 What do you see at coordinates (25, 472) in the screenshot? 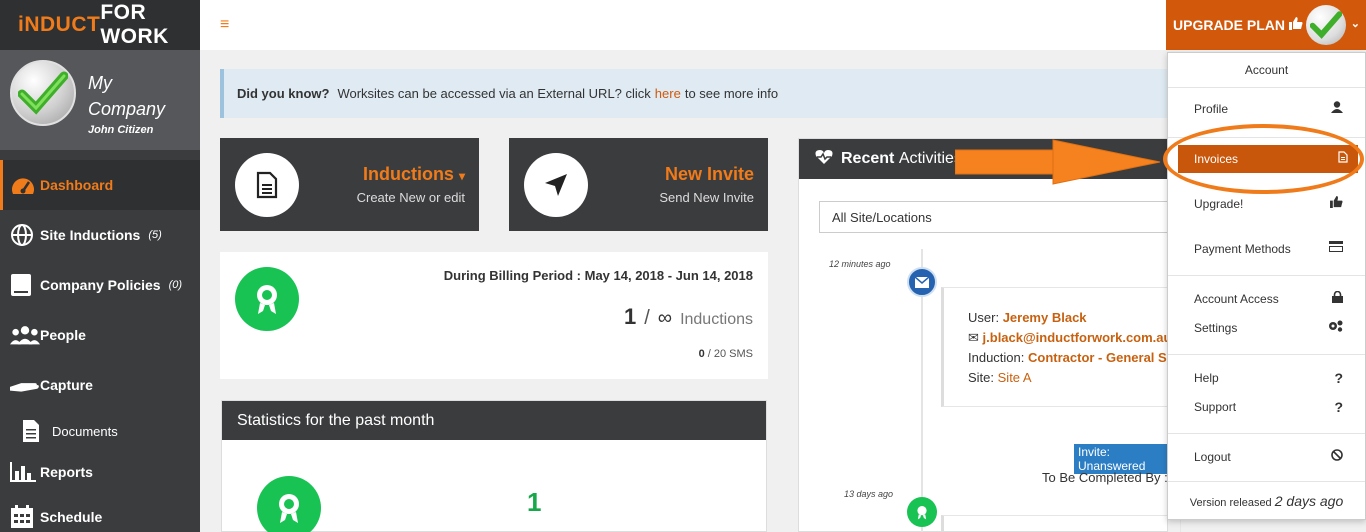
I see `bar-chart-icon` at bounding box center [25, 472].